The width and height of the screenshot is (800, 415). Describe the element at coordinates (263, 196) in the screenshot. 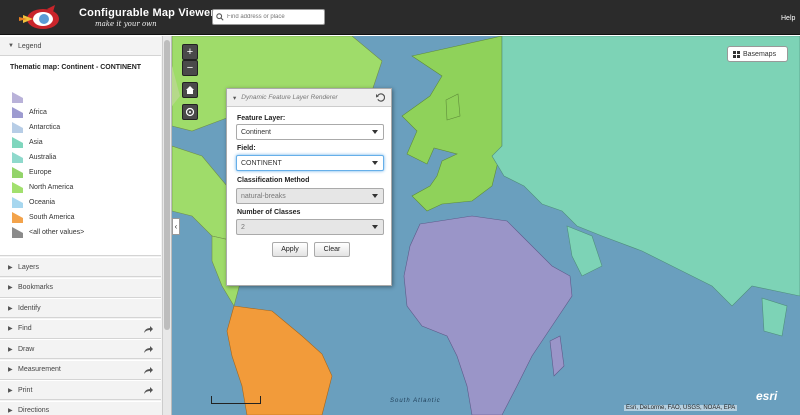

I see `classification-value: natural-breaks` at that location.